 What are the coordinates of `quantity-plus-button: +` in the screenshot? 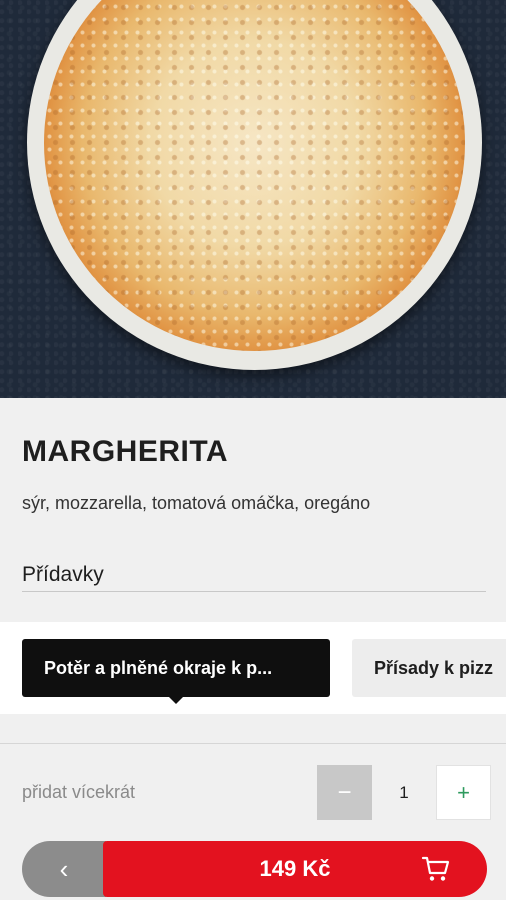 It's located at (463, 792).